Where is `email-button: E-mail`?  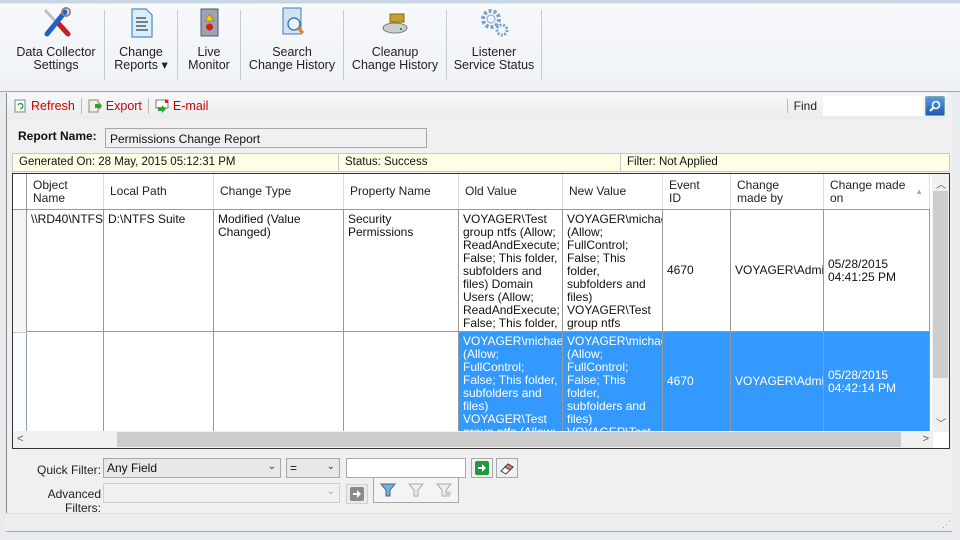 email-button: E-mail is located at coordinates (181, 106).